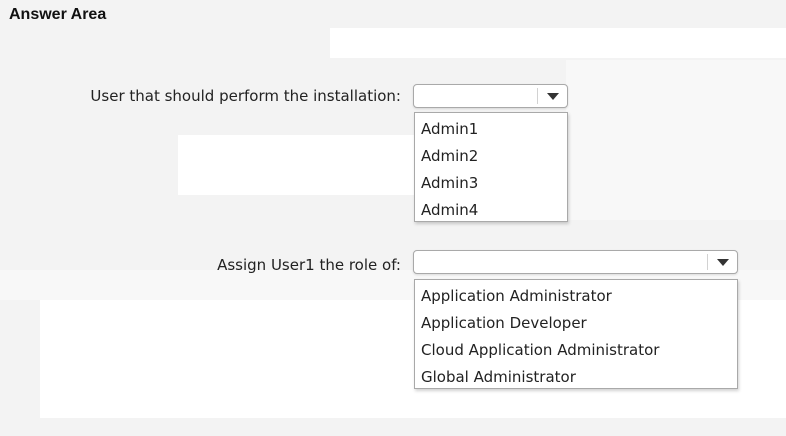 The image size is (786, 436). Describe the element at coordinates (576, 377) in the screenshot. I see `option-global-administrator: Global Administrator` at that location.